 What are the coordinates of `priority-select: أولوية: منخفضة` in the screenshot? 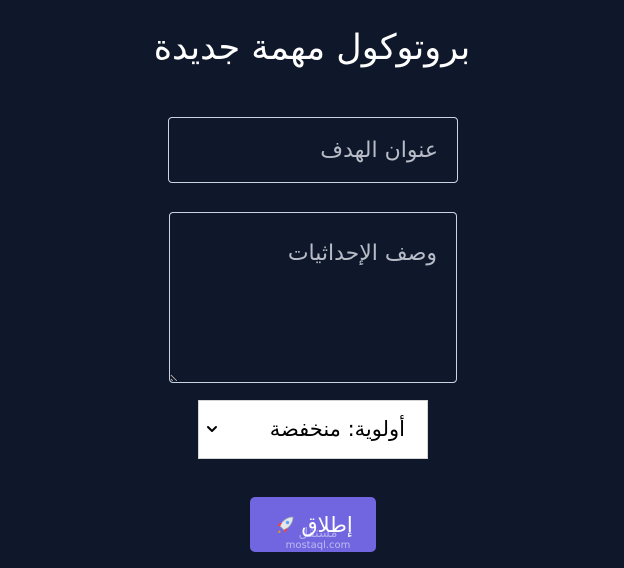 It's located at (313, 429).